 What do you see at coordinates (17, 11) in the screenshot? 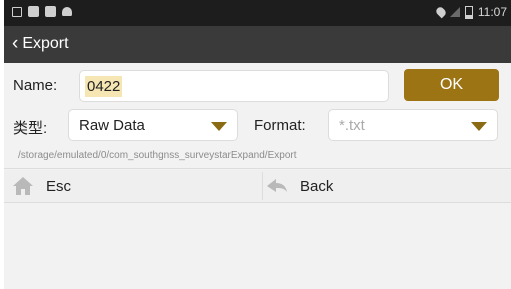
I see `image-icon` at bounding box center [17, 11].